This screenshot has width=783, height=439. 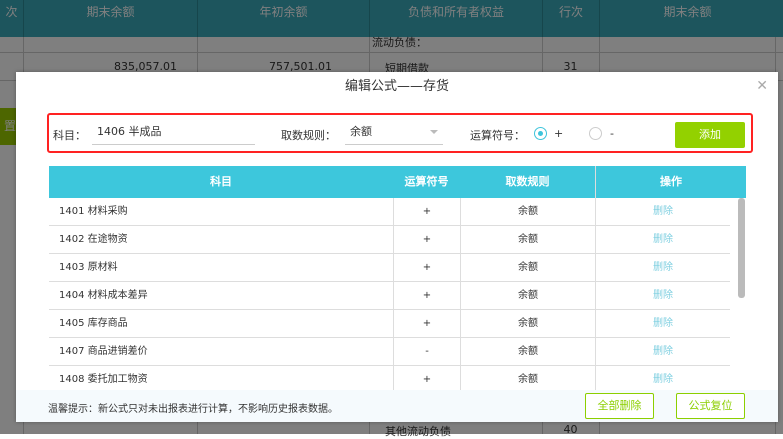 I want to click on operator-minus-label: -, so click(x=612, y=133).